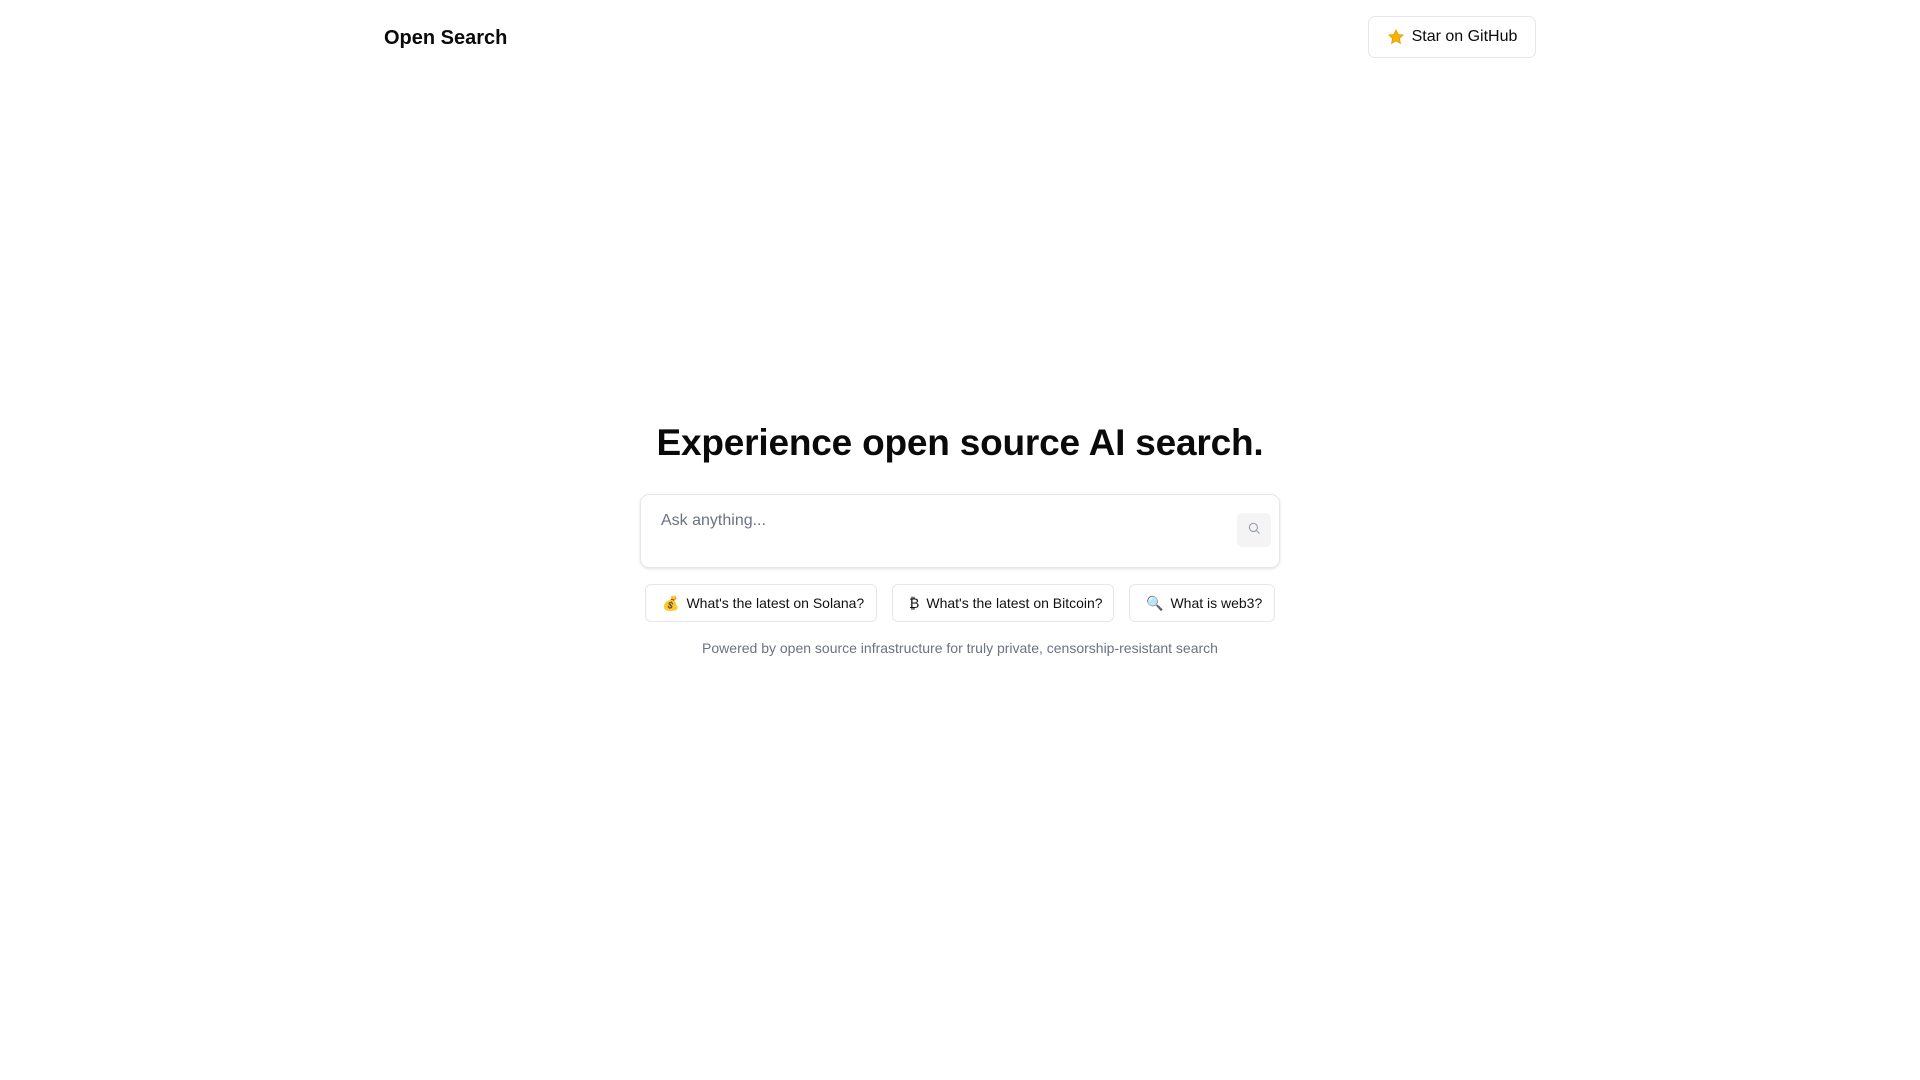 Image resolution: width=1920 pixels, height=1080 pixels. I want to click on suggestion-label: What's the latest on Bitcoin?, so click(1014, 603).